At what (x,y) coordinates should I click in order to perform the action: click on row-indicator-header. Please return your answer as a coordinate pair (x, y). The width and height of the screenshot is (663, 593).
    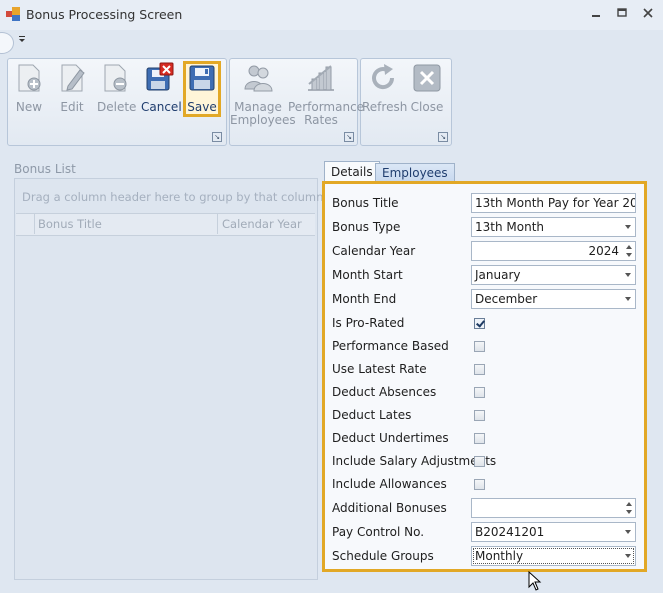
    Looking at the image, I should click on (25, 223).